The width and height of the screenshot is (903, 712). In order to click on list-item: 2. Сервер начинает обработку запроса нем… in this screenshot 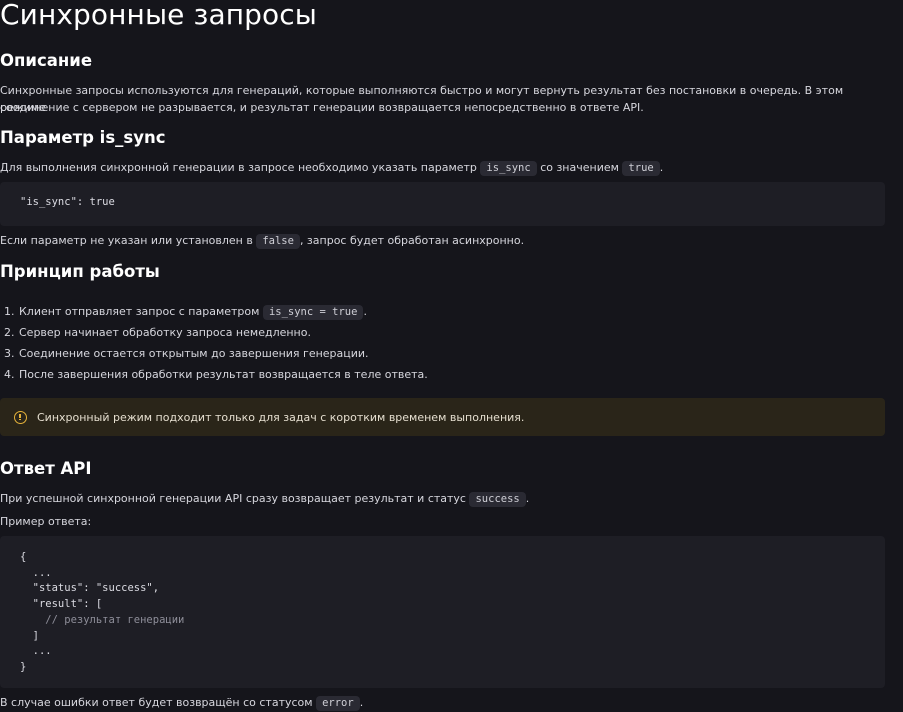, I will do `click(442, 332)`.